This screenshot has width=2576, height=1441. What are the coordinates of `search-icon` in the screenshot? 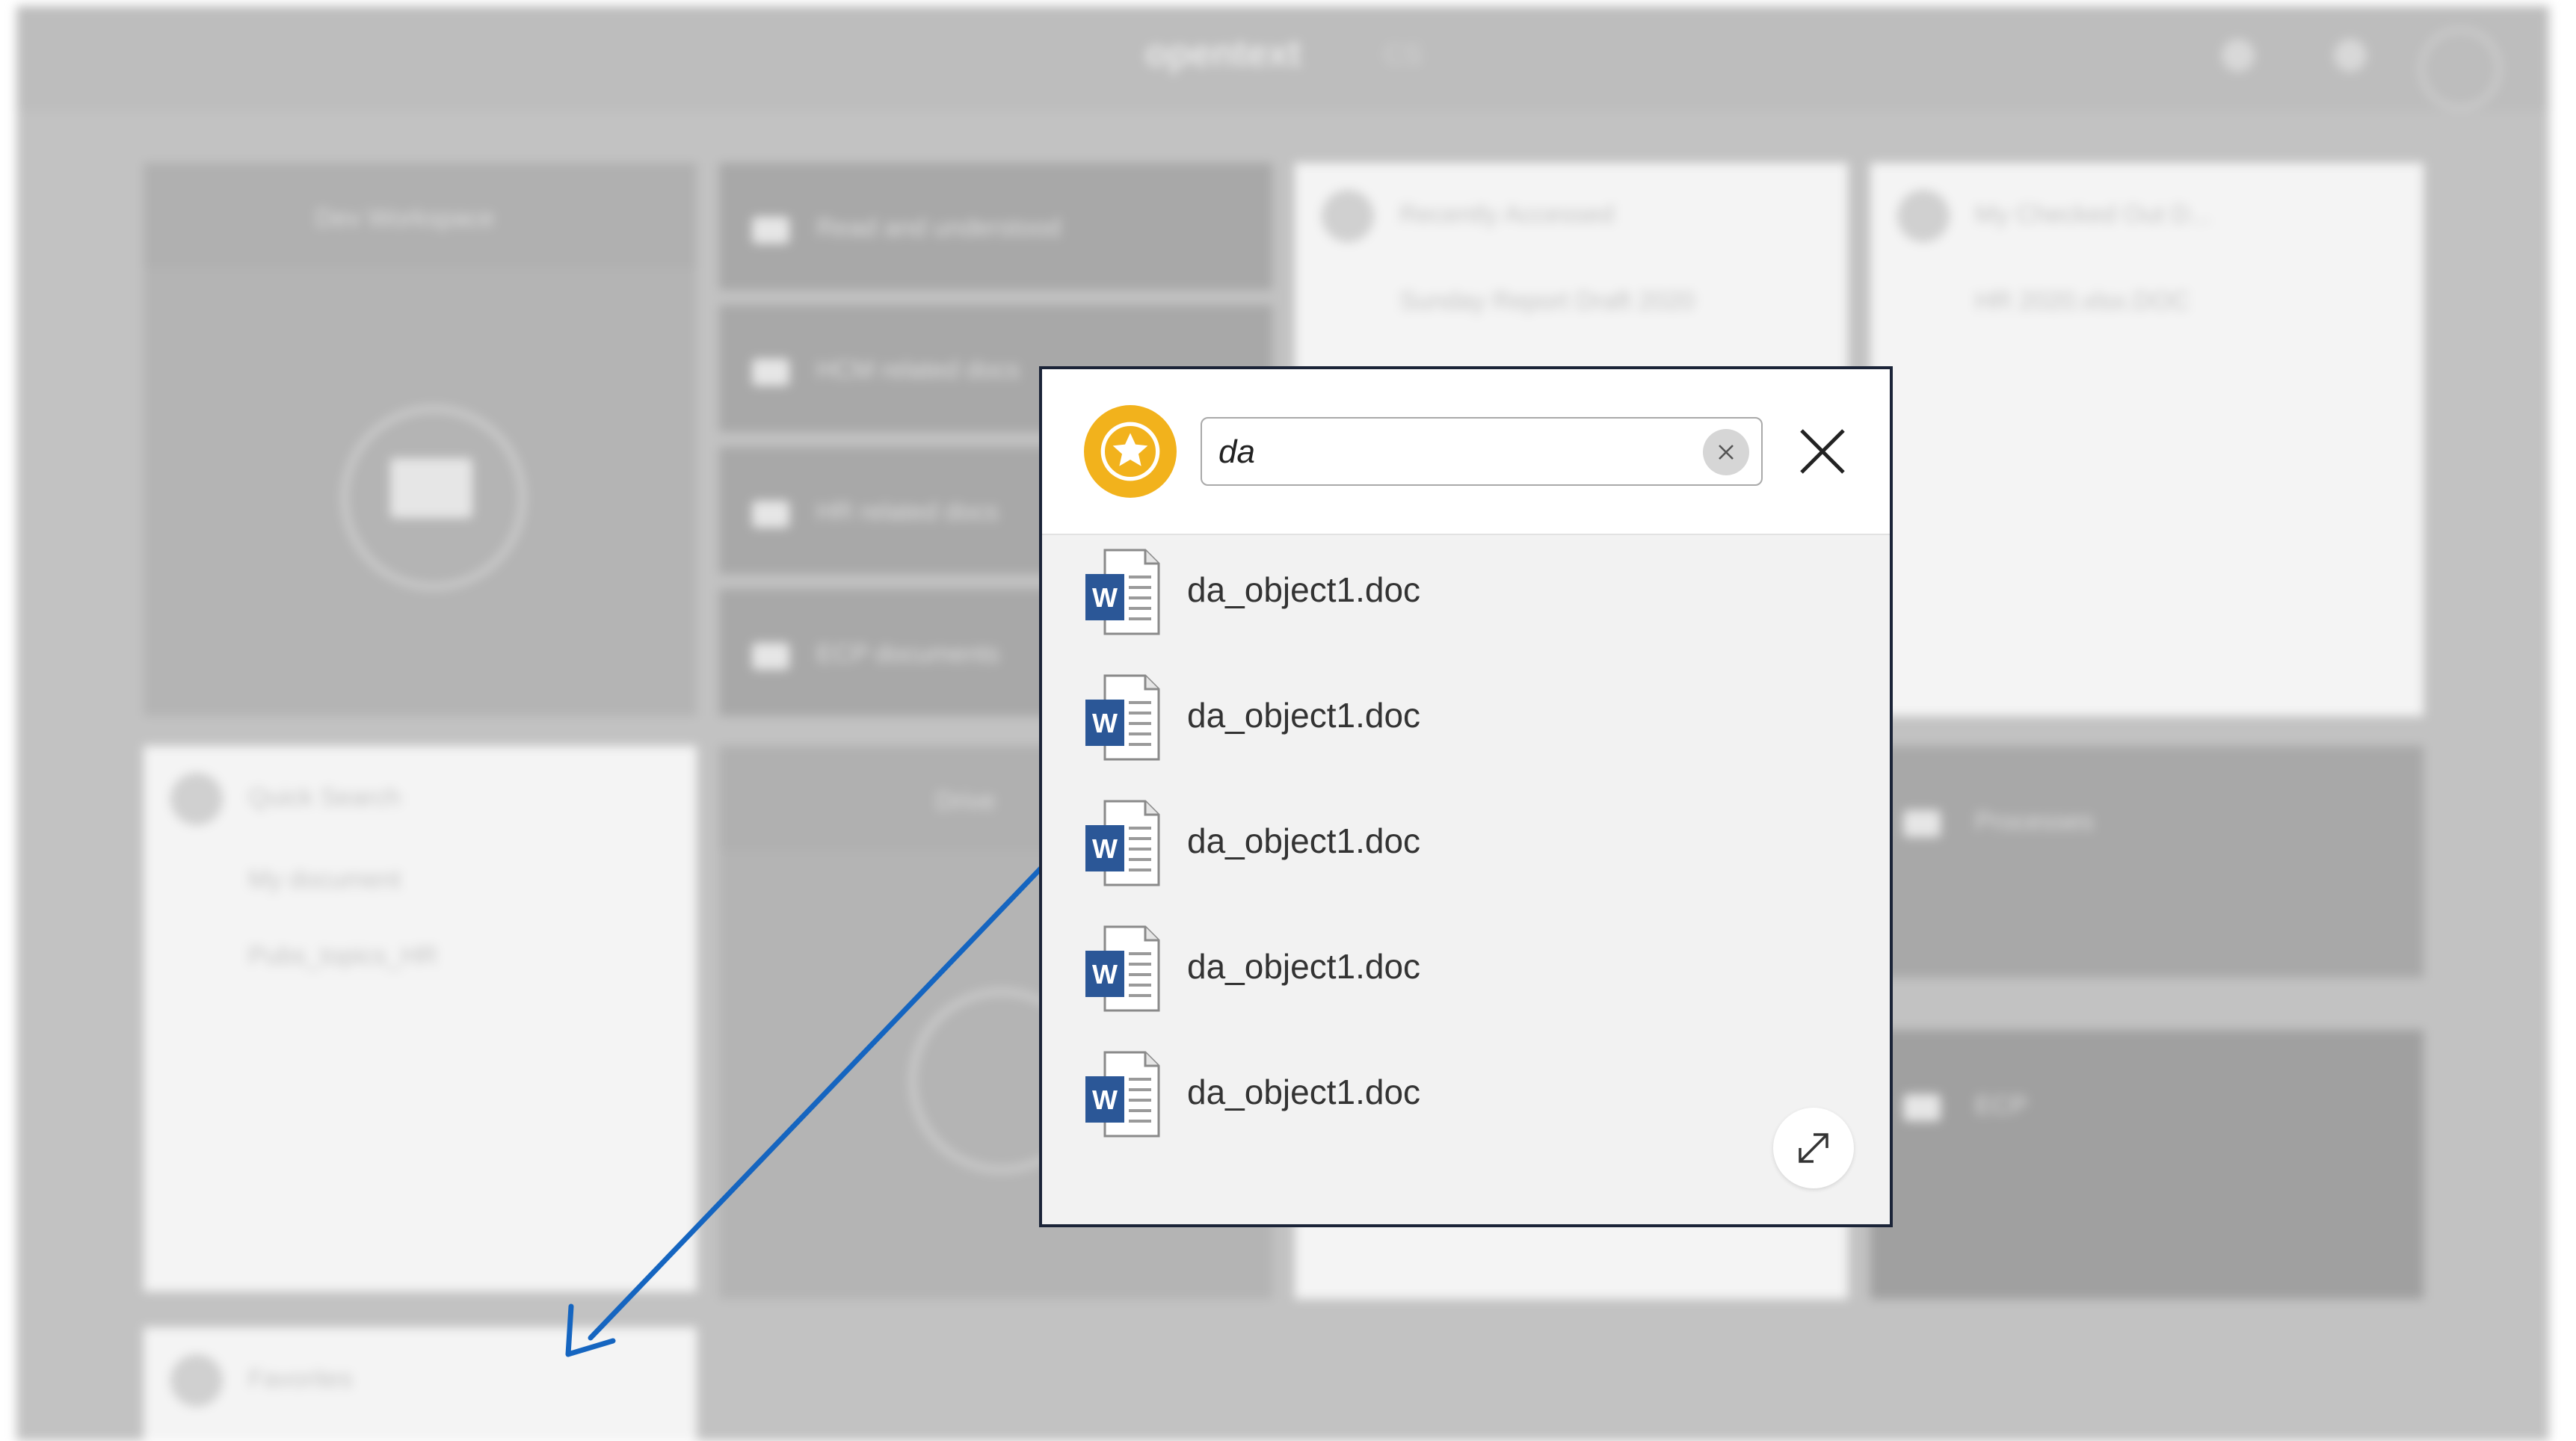 It's located at (2238, 55).